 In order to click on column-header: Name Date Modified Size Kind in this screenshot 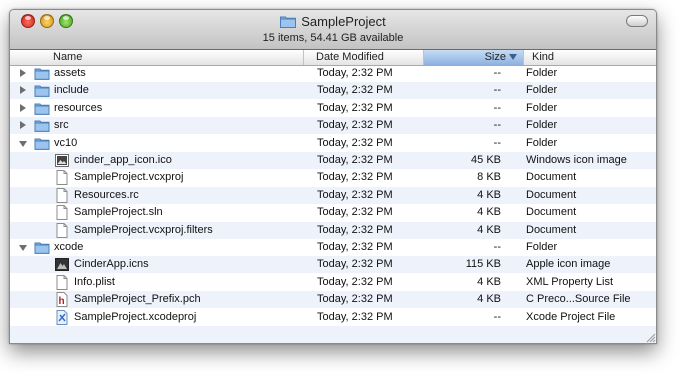, I will do `click(333, 58)`.